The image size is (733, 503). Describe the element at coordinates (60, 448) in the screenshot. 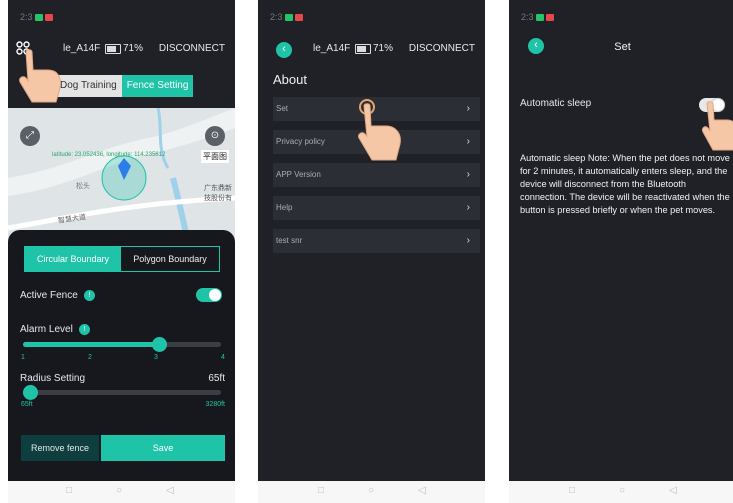

I see `remove-fence-button: Remove fence` at that location.